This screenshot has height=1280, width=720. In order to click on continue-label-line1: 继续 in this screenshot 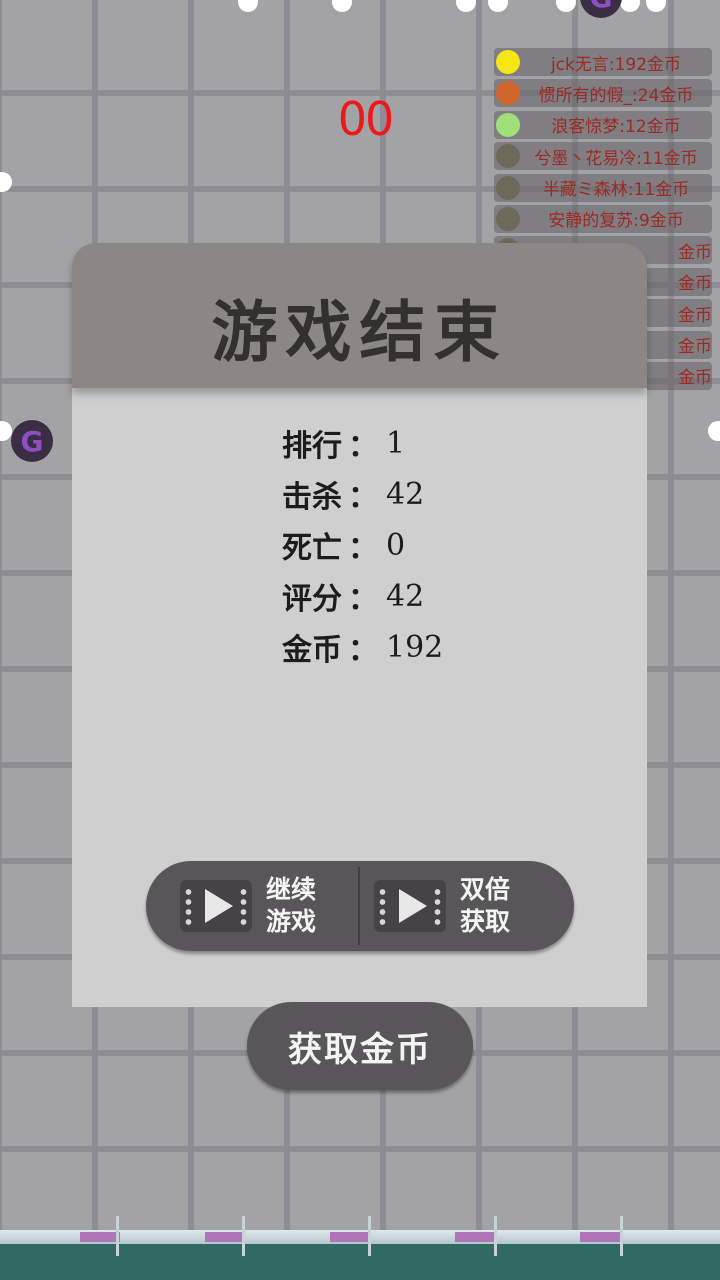, I will do `click(291, 889)`.